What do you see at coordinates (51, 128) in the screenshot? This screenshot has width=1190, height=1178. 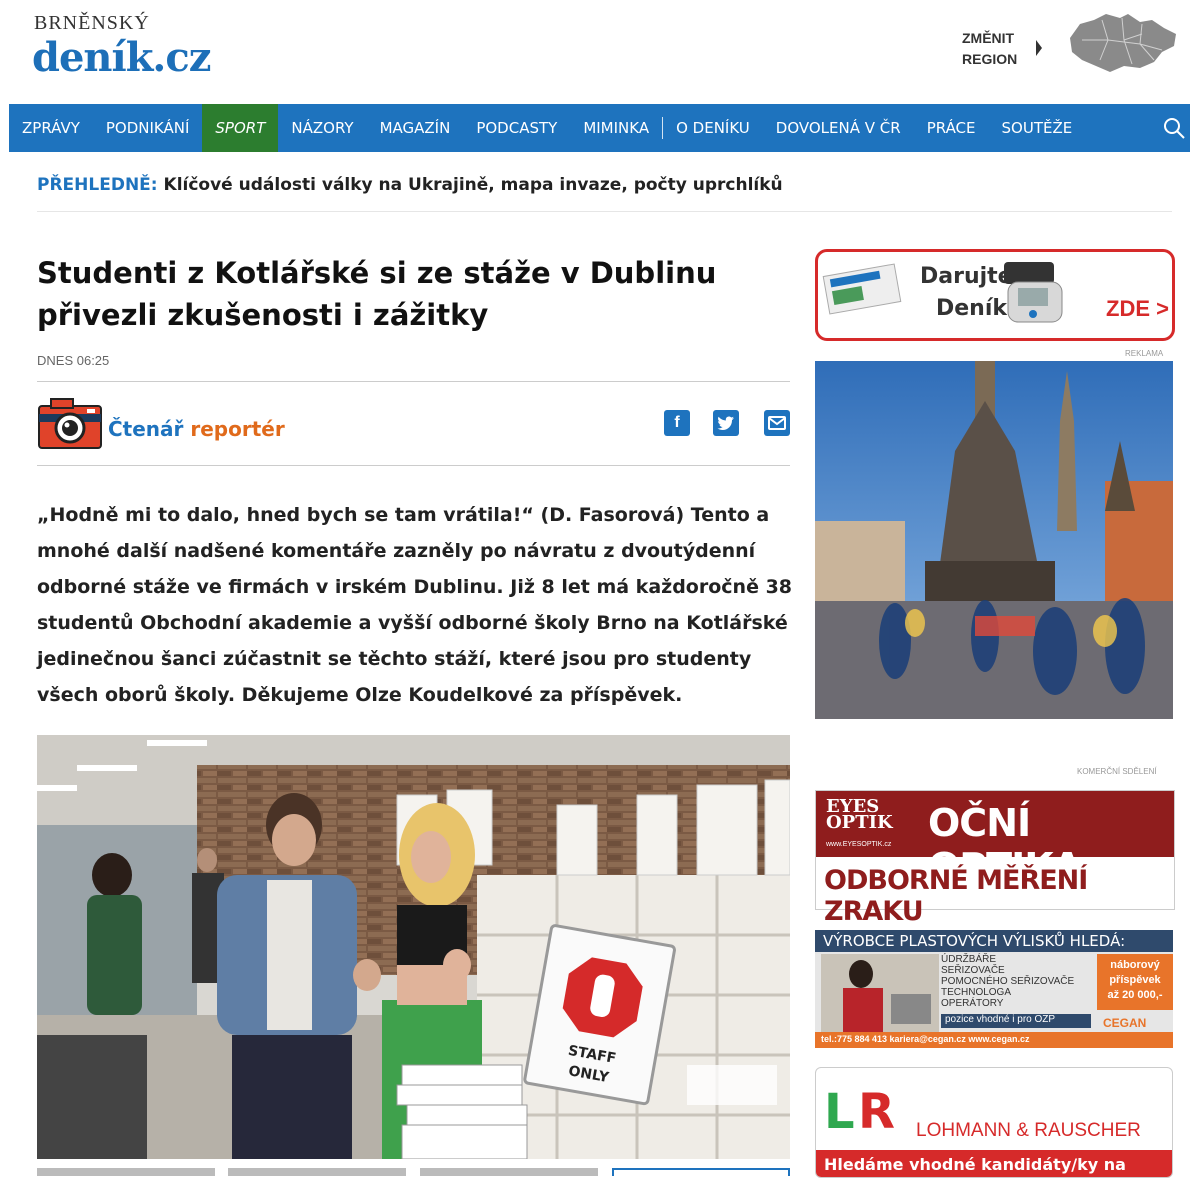 I see `nav-item-zpravy: ZPRÁVY` at bounding box center [51, 128].